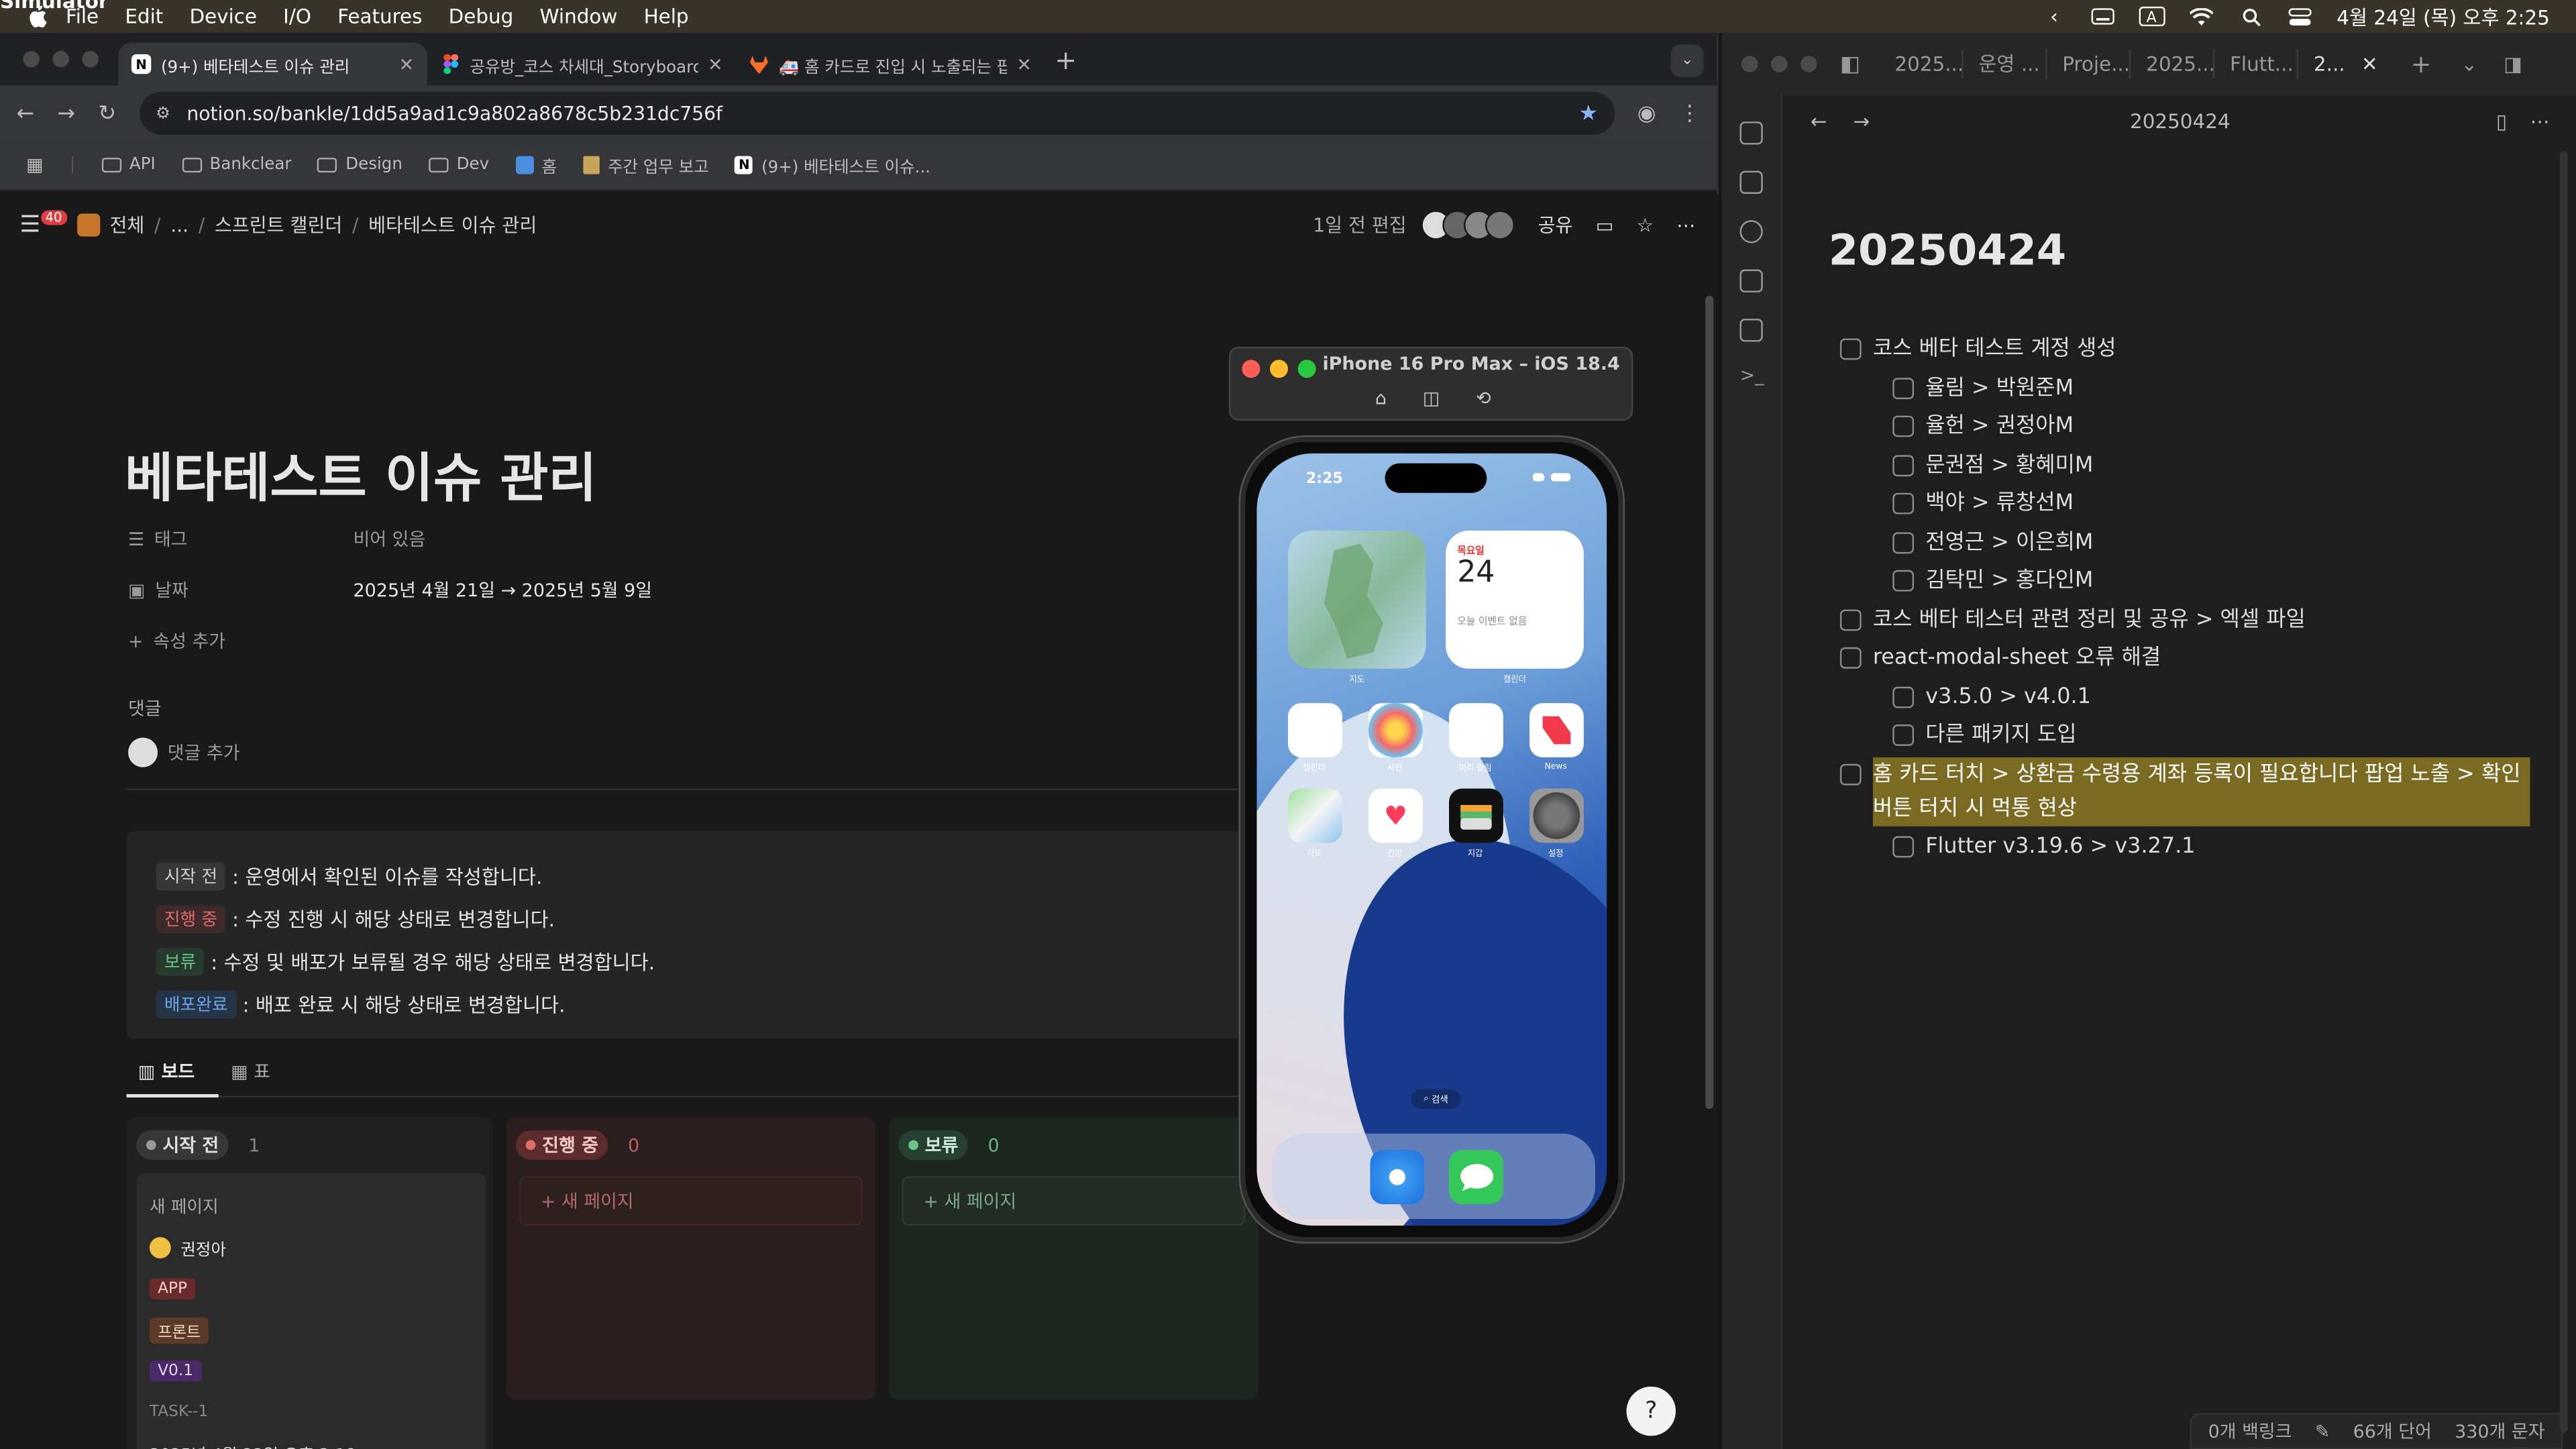 This screenshot has height=1449, width=2576. Describe the element at coordinates (1073, 1145) in the screenshot. I see `column-header: 보류 0` at that location.